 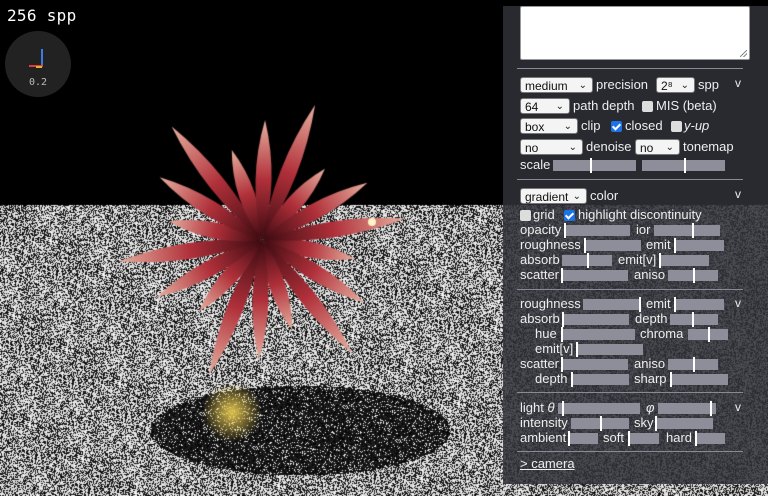 What do you see at coordinates (609, 349) in the screenshot?
I see `volume-emitv-slider` at bounding box center [609, 349].